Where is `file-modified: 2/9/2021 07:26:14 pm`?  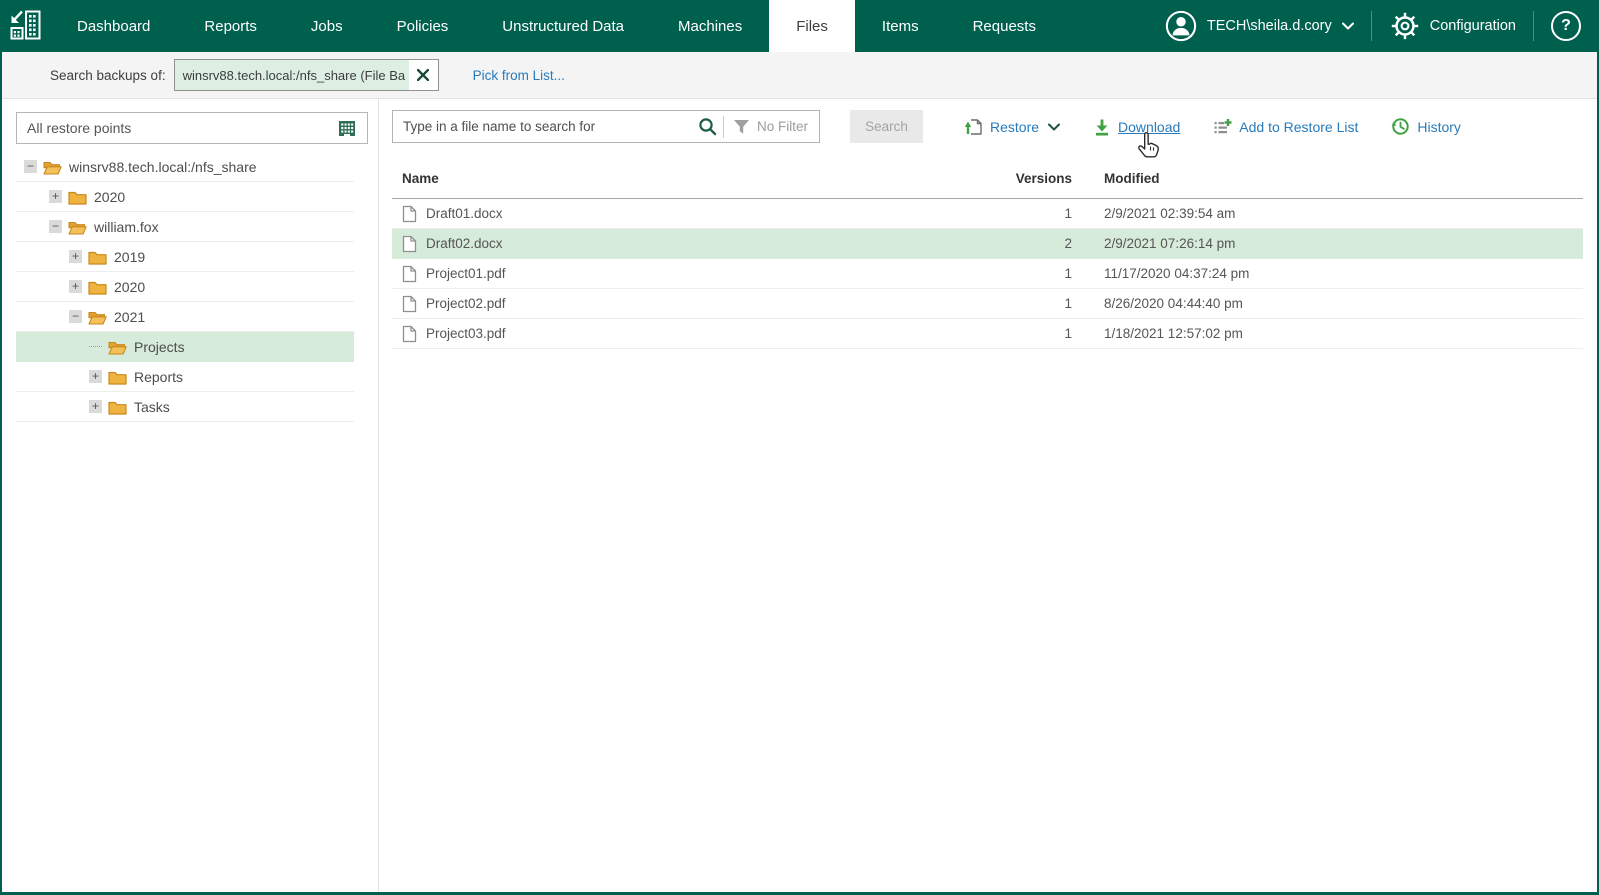
file-modified: 2/9/2021 07:26:14 pm is located at coordinates (1170, 243).